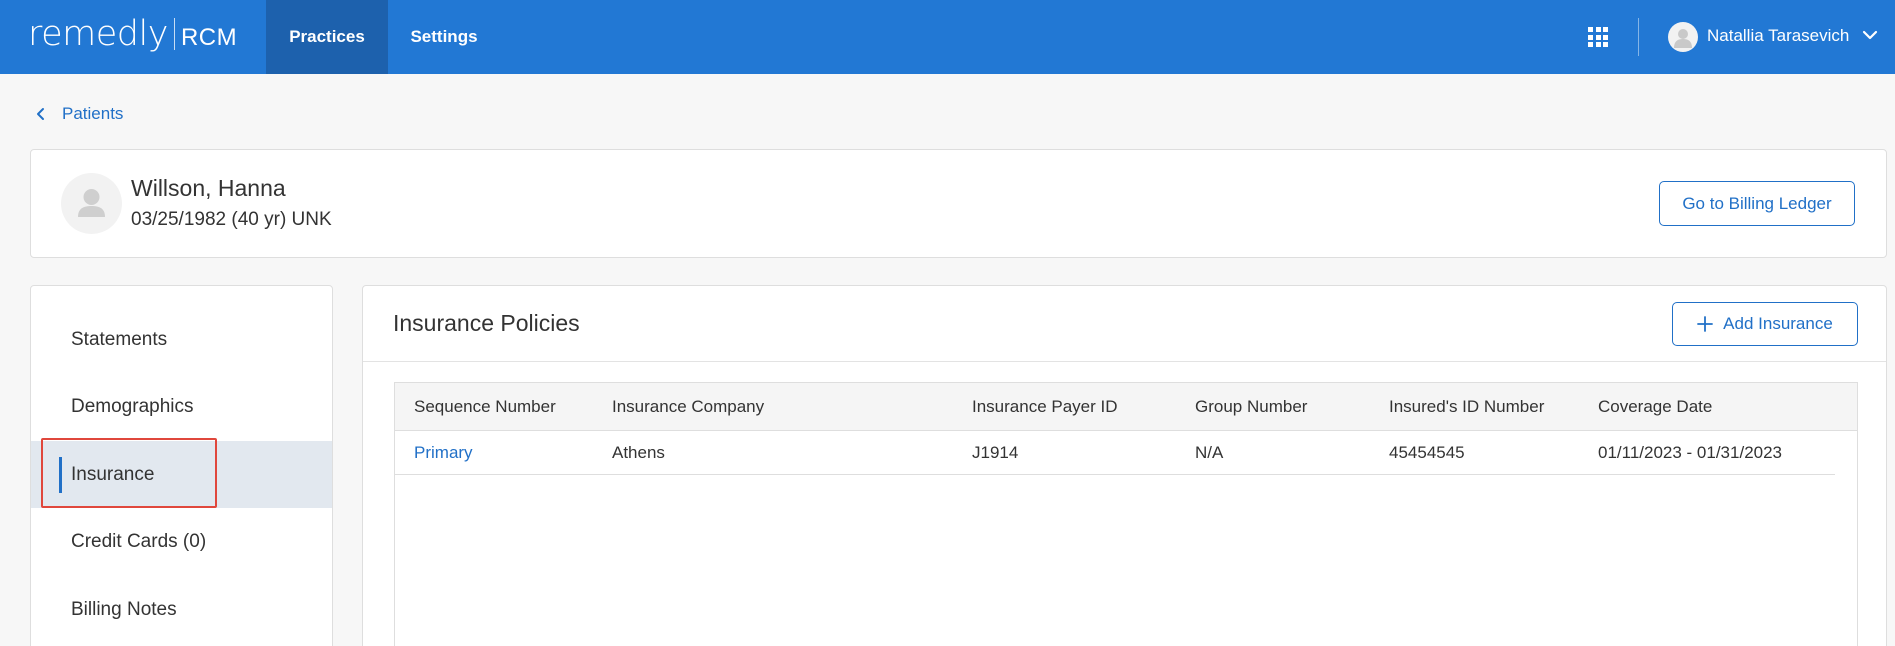 Image resolution: width=1895 pixels, height=646 pixels. What do you see at coordinates (1209, 452) in the screenshot?
I see `group-number-cell: N/A` at bounding box center [1209, 452].